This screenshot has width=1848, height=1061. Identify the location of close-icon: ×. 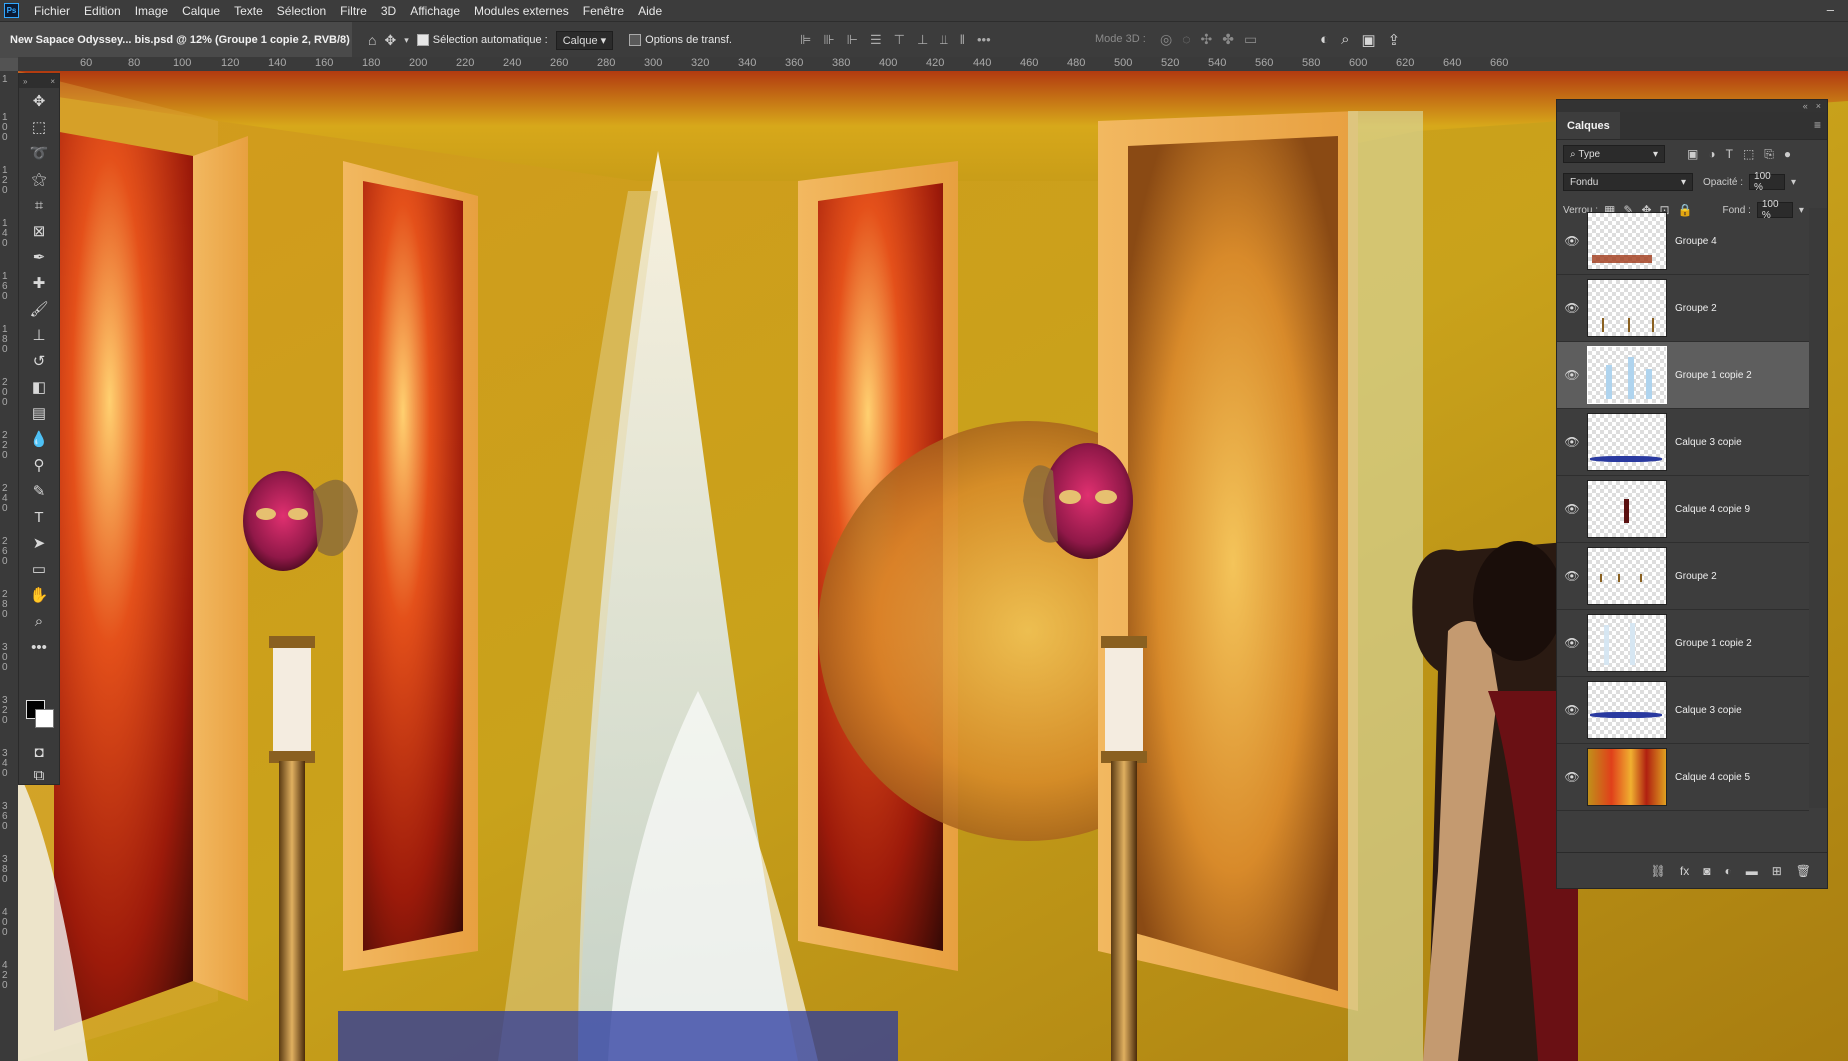
(1818, 106).